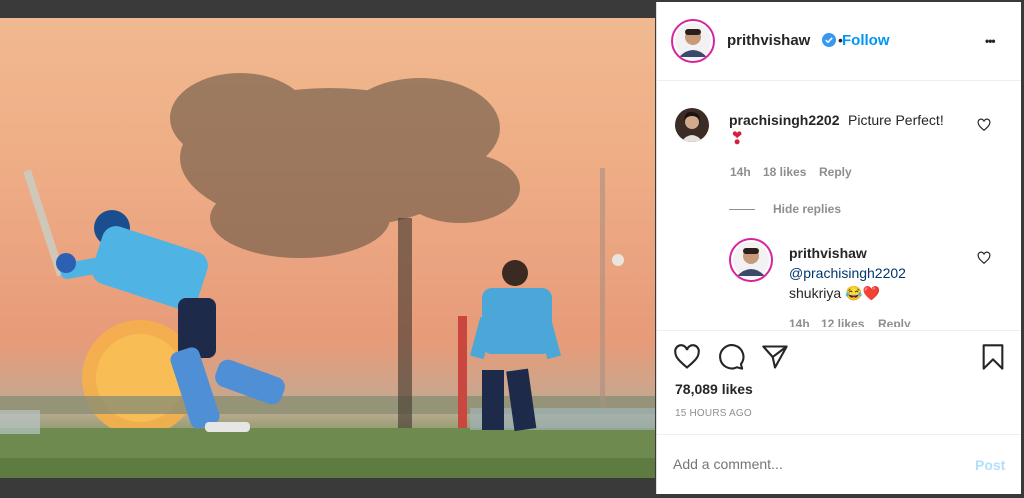 This screenshot has height=498, width=1024. I want to click on post-timestamp: 15 HOURS AGO, so click(713, 413).